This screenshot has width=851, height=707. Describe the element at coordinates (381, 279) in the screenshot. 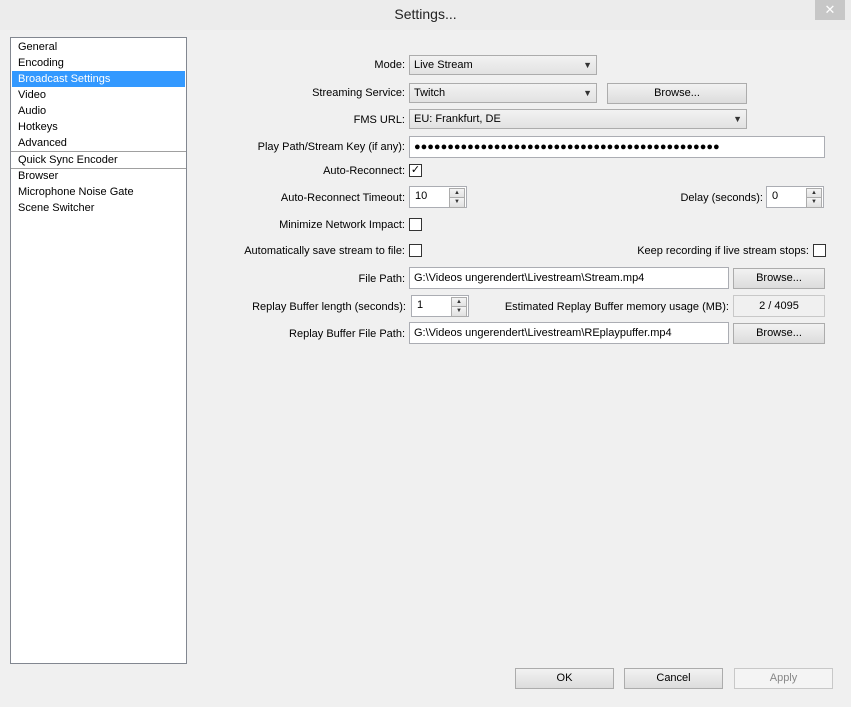

I see `file-path-label: File Path:` at that location.